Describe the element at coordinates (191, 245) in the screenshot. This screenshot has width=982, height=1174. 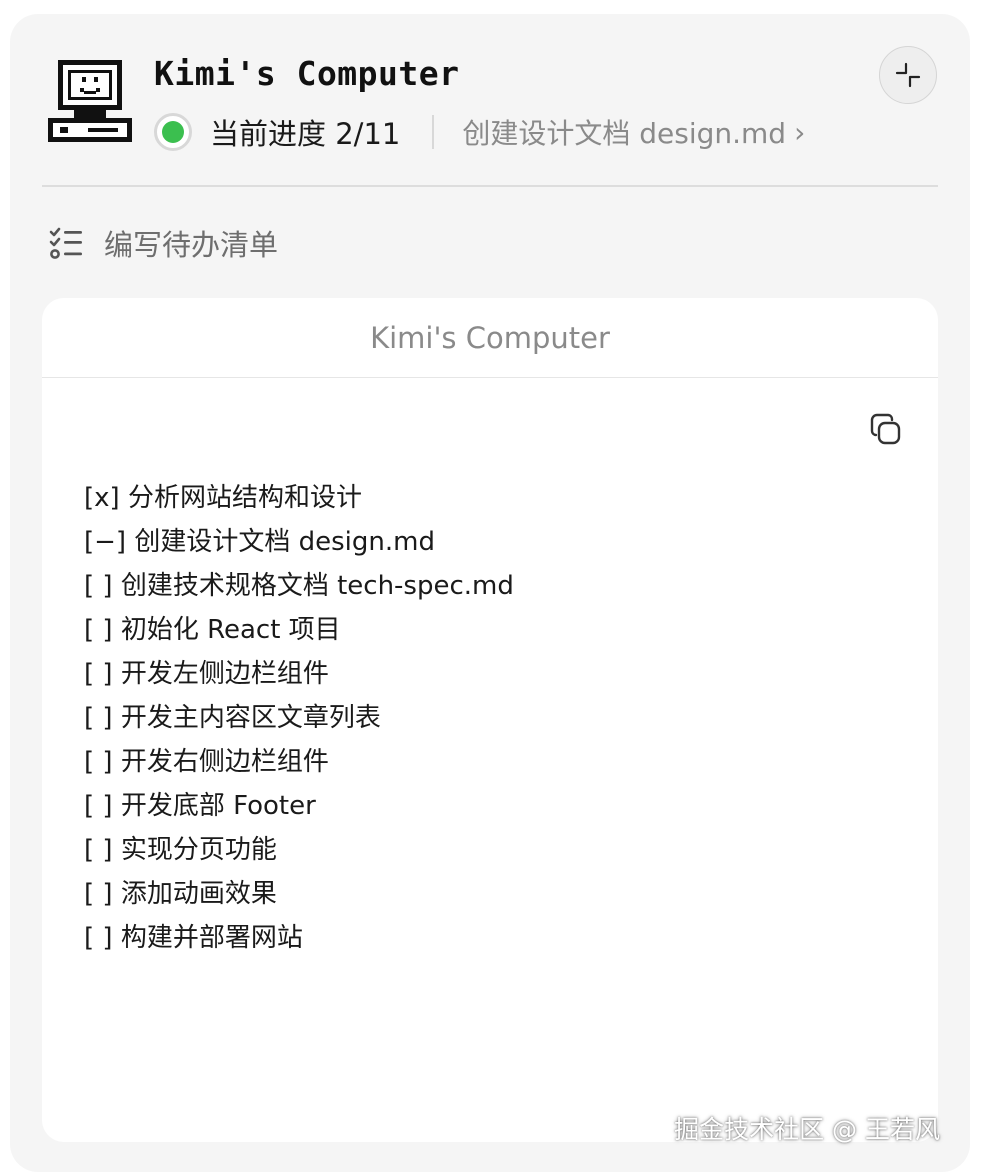
I see `task-step-label: 编写待办清单` at that location.